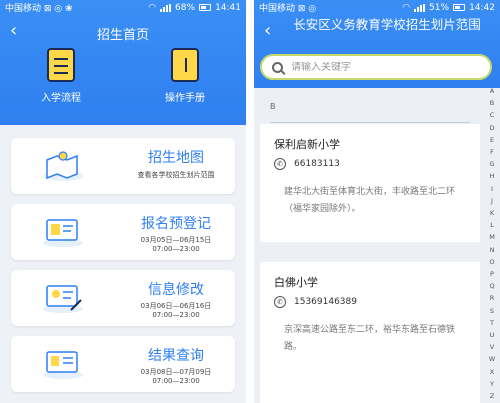 The height and width of the screenshot is (403, 500). Describe the element at coordinates (122, 35) in the screenshot. I see `page-title: 招生首页` at that location.